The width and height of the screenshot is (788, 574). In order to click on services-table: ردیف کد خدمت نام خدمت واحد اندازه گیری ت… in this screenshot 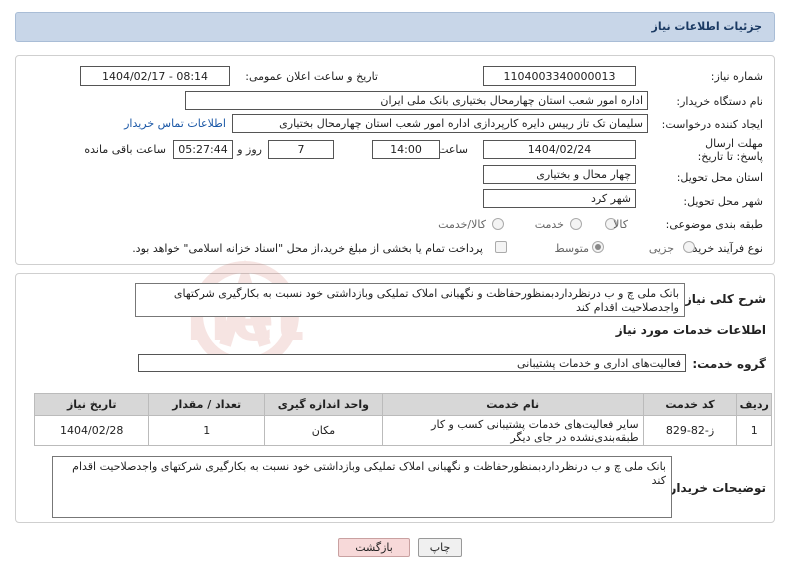, I will do `click(402, 419)`.